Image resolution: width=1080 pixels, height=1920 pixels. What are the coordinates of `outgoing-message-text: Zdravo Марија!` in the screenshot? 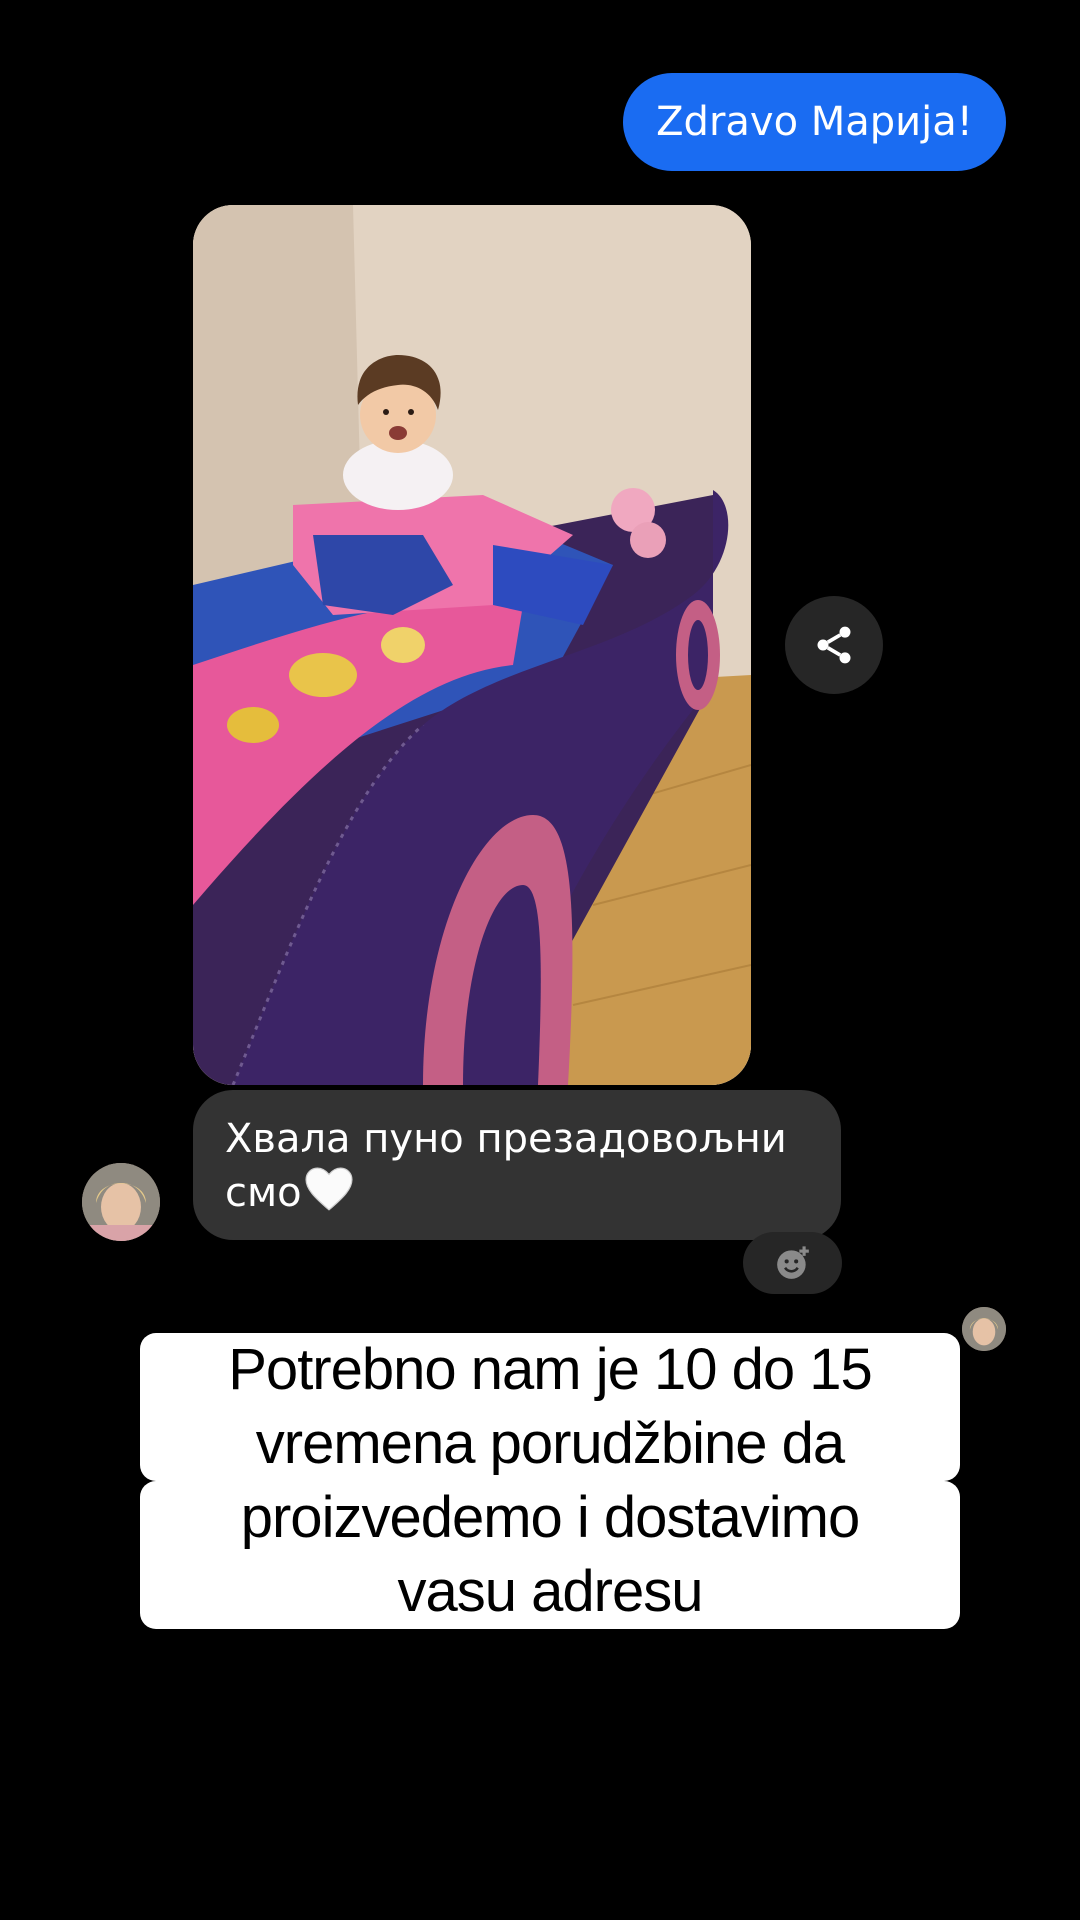 It's located at (814, 122).